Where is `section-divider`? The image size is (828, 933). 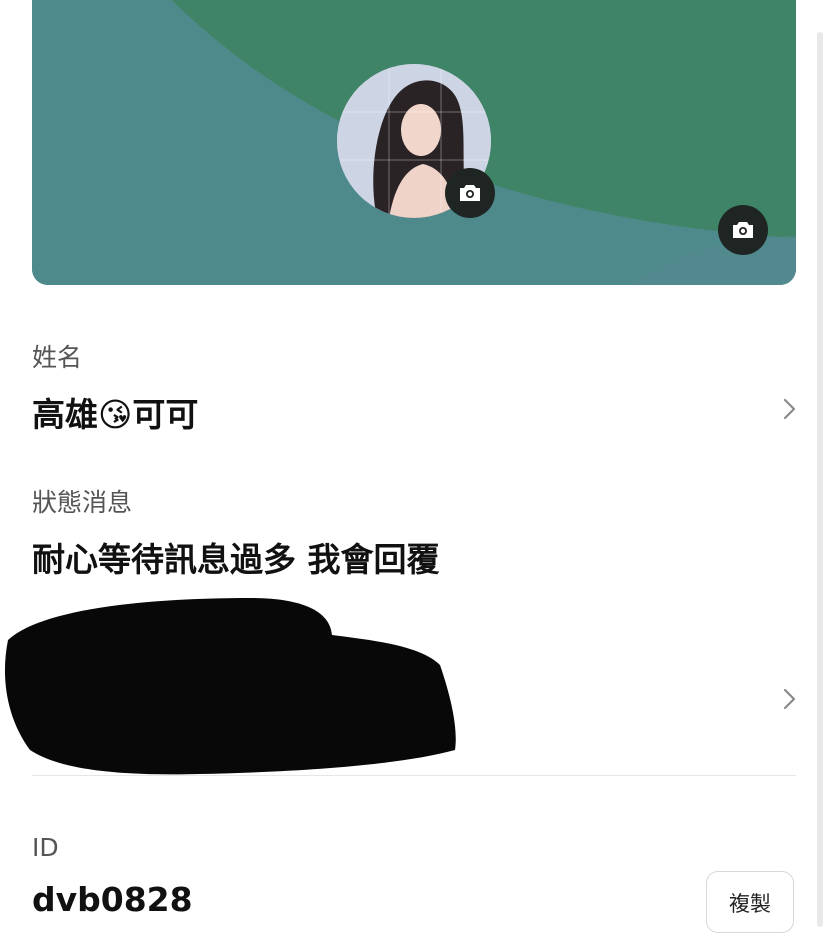
section-divider is located at coordinates (414, 775).